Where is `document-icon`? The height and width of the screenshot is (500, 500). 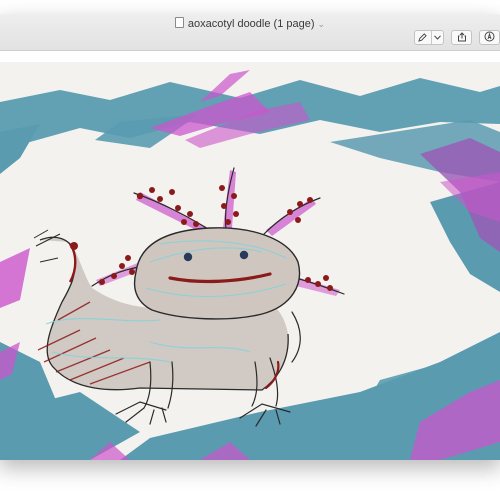
document-icon is located at coordinates (179, 22).